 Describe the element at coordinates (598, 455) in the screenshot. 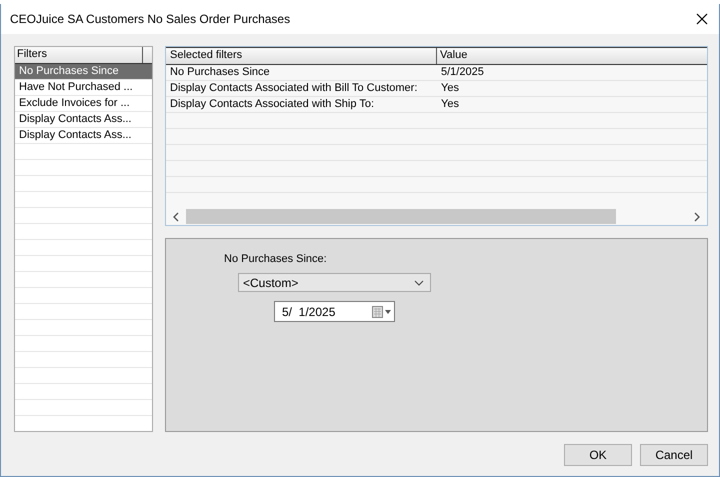

I see `dialog-button: OK` at that location.